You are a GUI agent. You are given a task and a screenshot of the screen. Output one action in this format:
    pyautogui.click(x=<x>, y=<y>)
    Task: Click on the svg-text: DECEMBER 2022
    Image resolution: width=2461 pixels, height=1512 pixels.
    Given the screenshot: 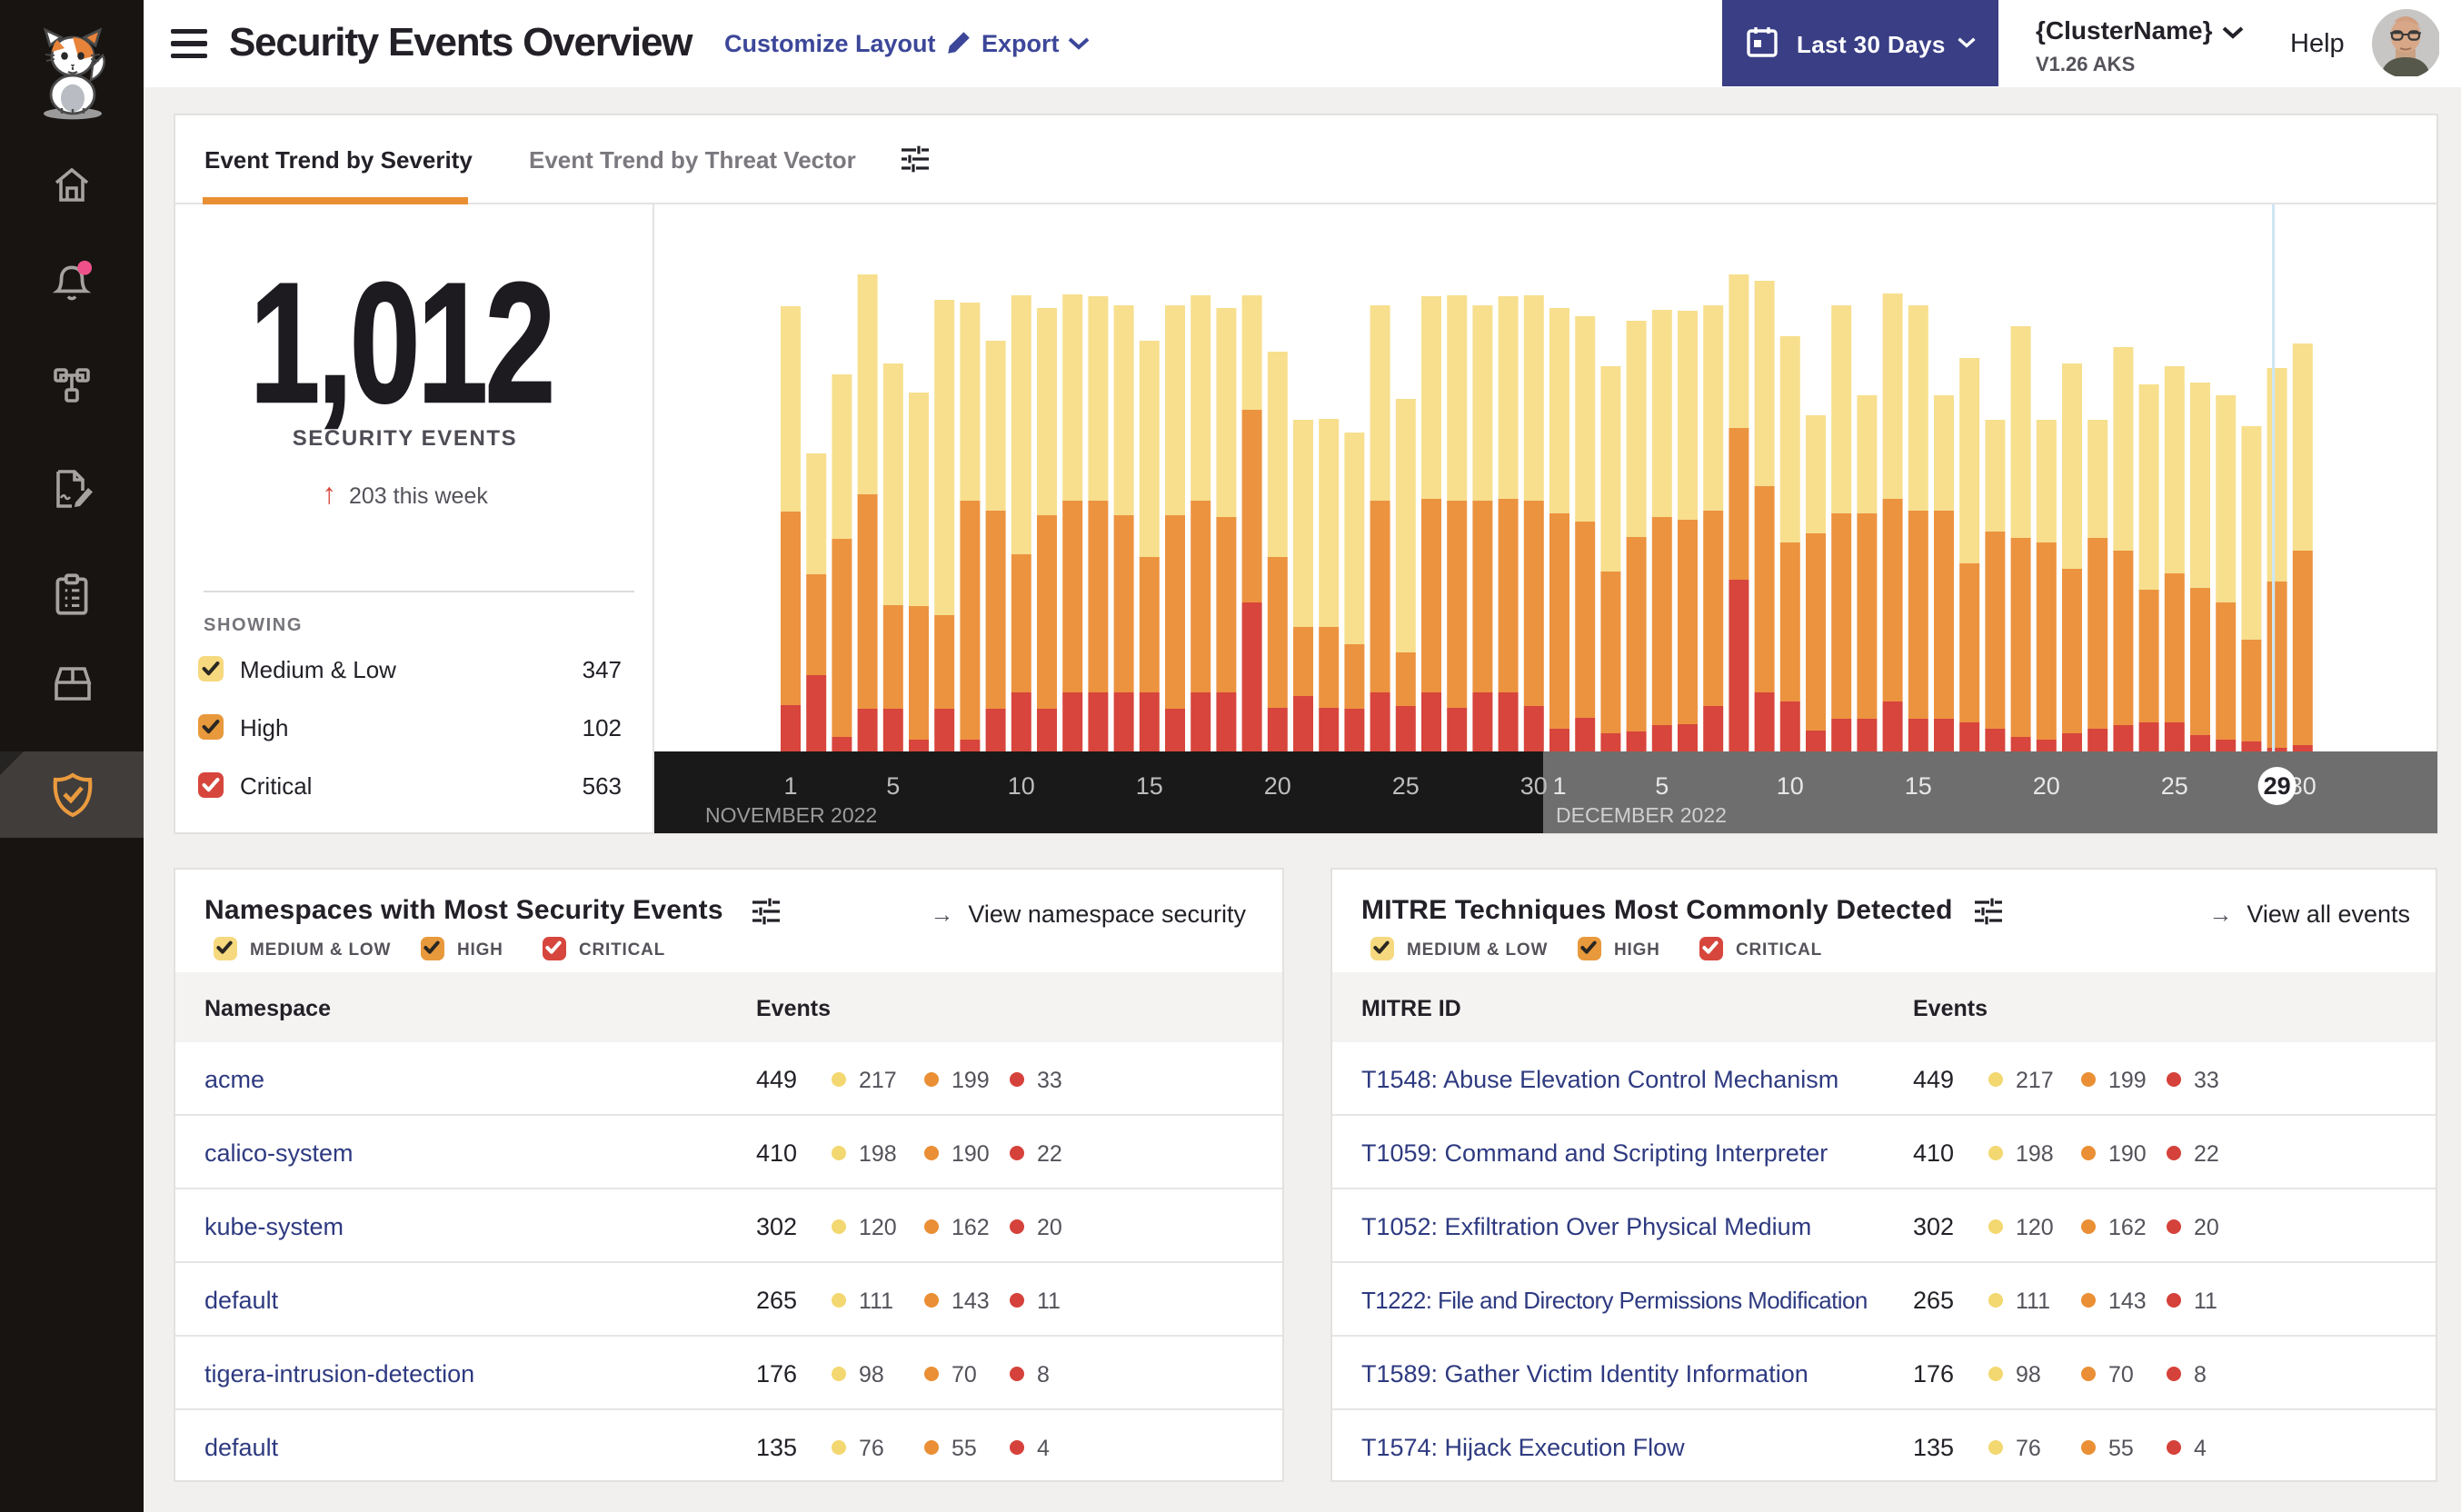 What is the action you would take?
    pyautogui.click(x=1641, y=815)
    